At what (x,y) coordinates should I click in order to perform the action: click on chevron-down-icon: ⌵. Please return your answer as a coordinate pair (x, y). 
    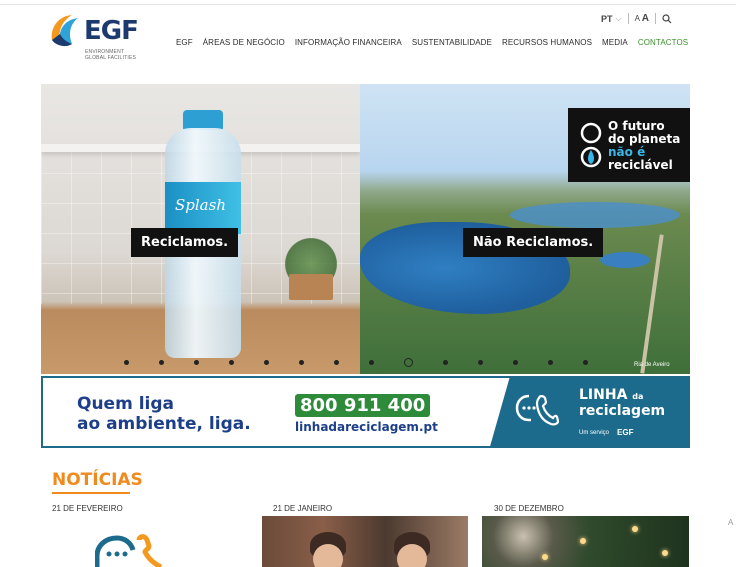
    Looking at the image, I should click on (619, 19).